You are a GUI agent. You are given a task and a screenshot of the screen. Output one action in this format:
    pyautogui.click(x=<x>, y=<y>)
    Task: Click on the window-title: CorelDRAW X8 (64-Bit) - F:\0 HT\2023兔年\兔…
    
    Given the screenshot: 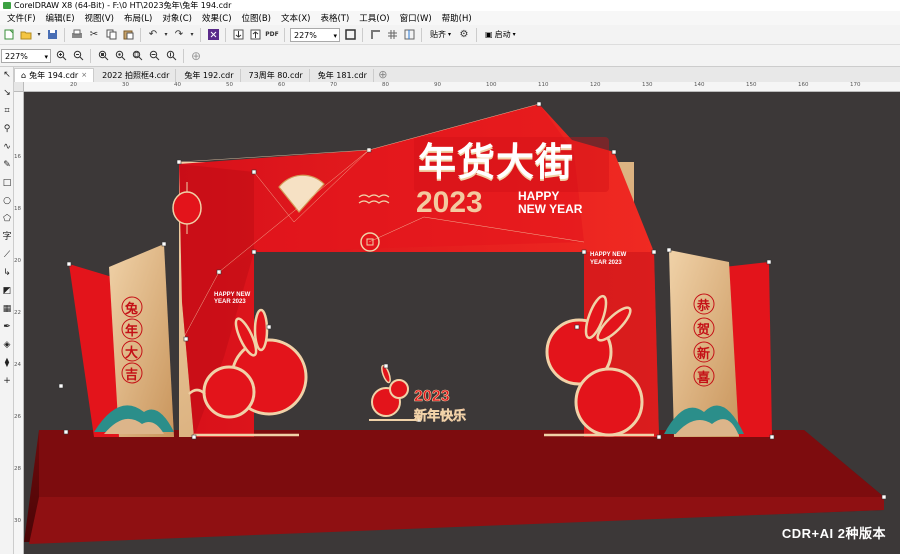 What is the action you would take?
    pyautogui.click(x=123, y=5)
    